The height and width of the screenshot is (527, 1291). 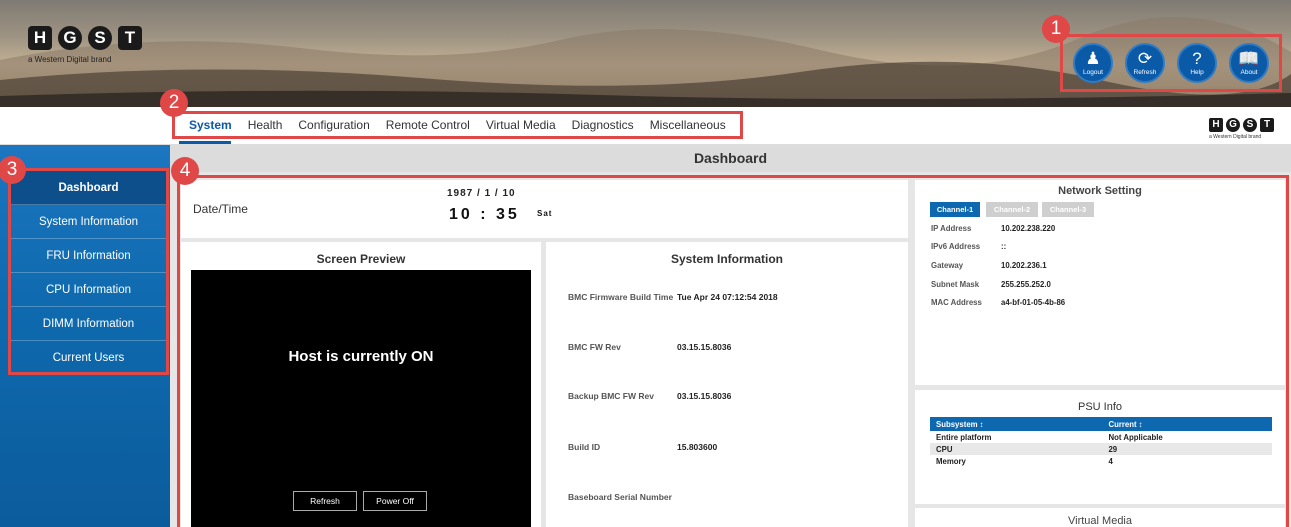 What do you see at coordinates (1093, 58) in the screenshot?
I see `logout-icon: ♟` at bounding box center [1093, 58].